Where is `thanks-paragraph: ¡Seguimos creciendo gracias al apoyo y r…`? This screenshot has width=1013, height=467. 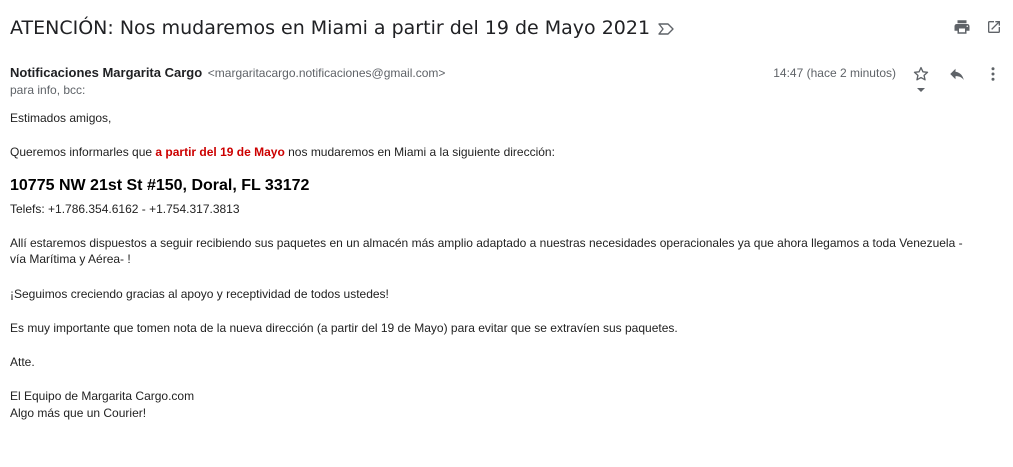 thanks-paragraph: ¡Seguimos creciendo gracias al apoyo y r… is located at coordinates (199, 294).